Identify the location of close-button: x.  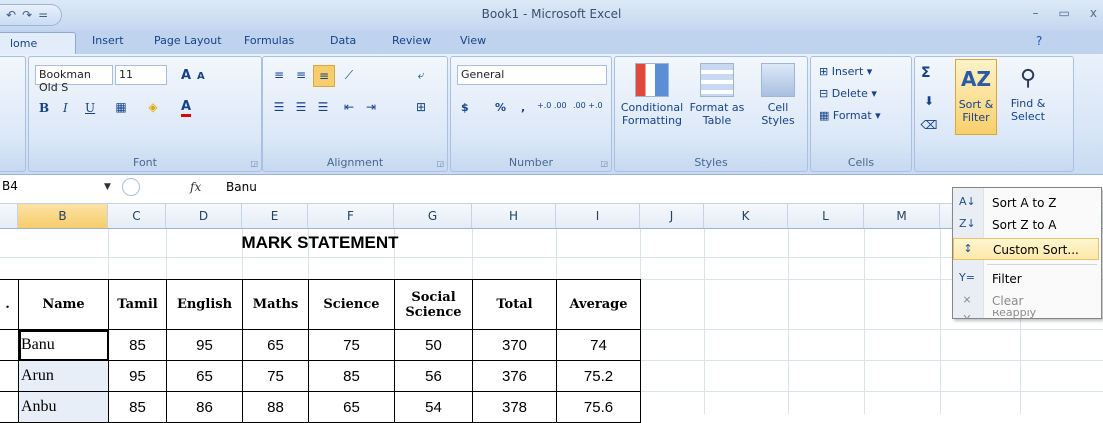
(1093, 13).